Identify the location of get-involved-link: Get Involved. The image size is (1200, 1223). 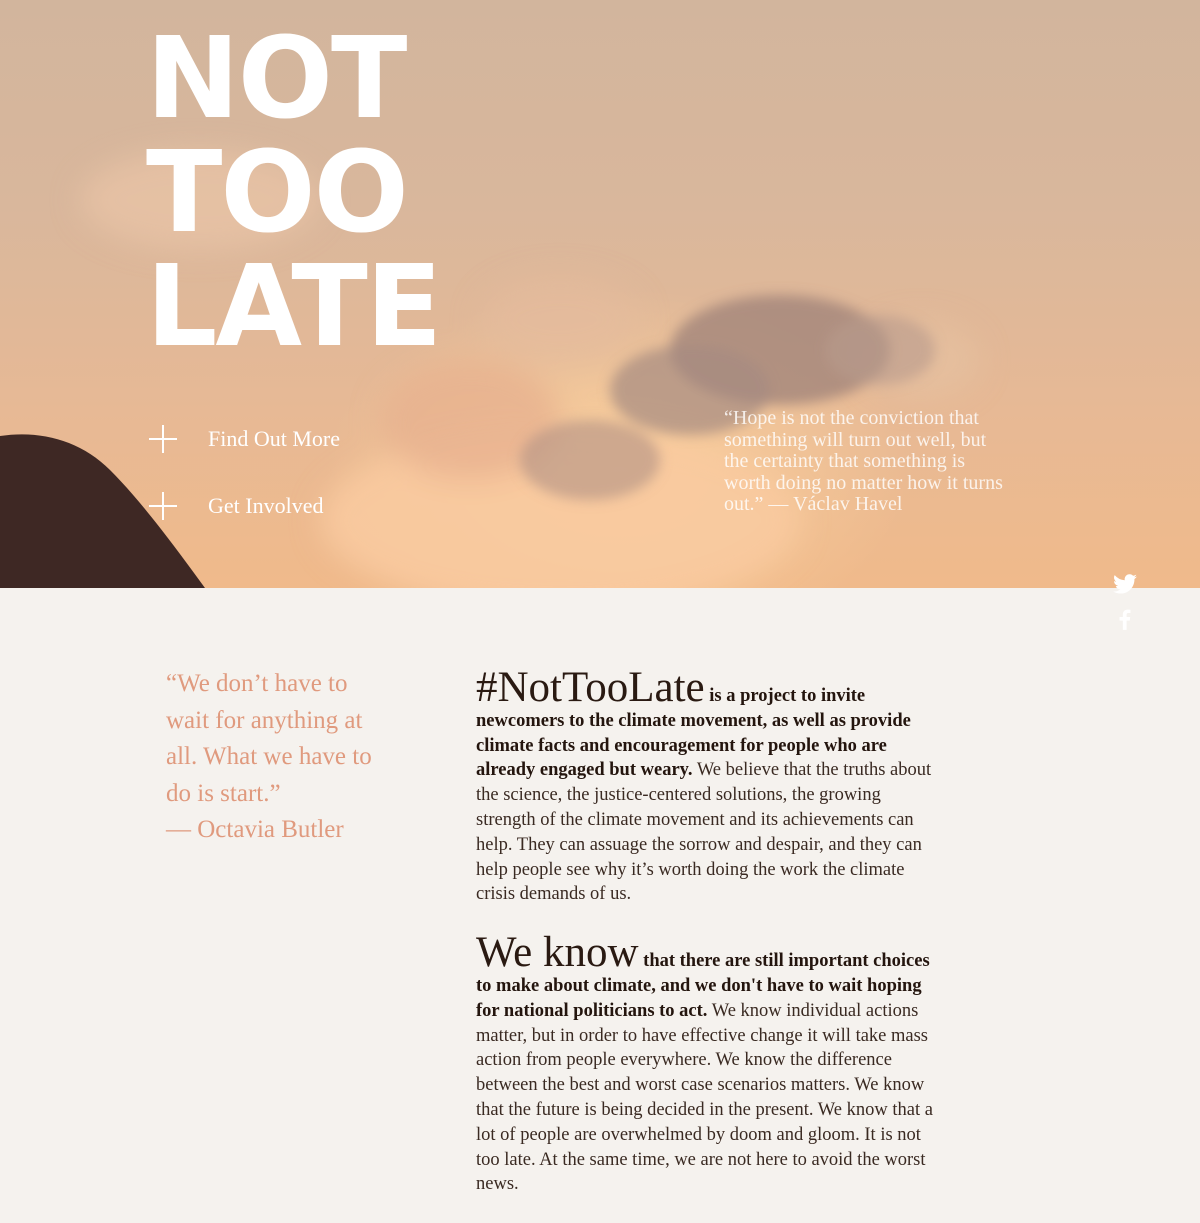
(235, 506).